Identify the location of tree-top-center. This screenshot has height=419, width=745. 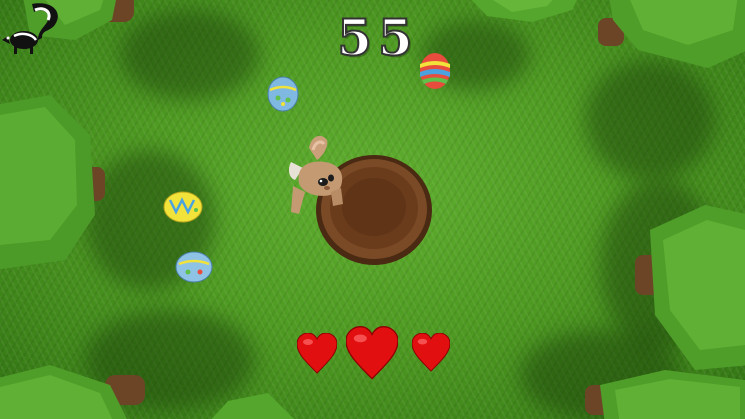
(524, 11).